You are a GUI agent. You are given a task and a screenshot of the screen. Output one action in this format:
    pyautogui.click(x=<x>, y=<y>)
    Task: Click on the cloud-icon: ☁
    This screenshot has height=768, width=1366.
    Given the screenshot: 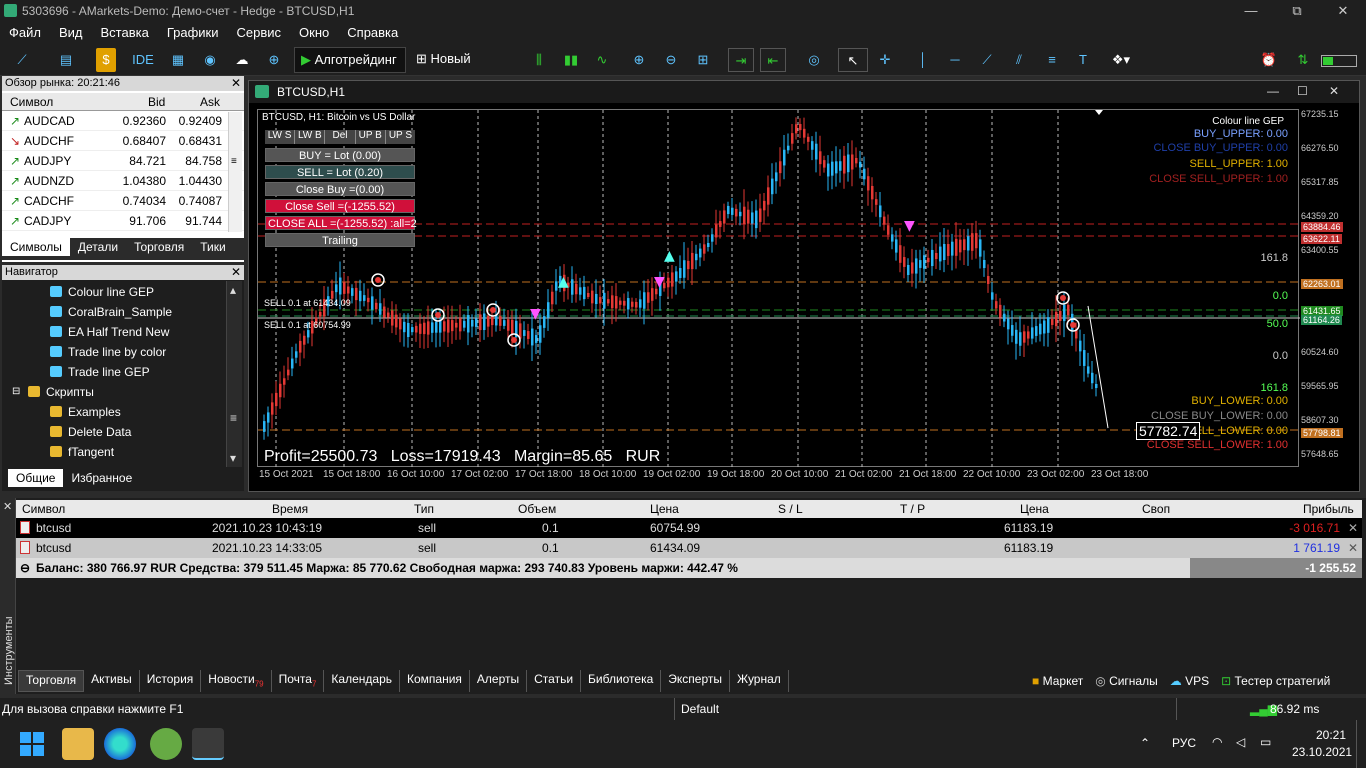 What is the action you would take?
    pyautogui.click(x=242, y=60)
    